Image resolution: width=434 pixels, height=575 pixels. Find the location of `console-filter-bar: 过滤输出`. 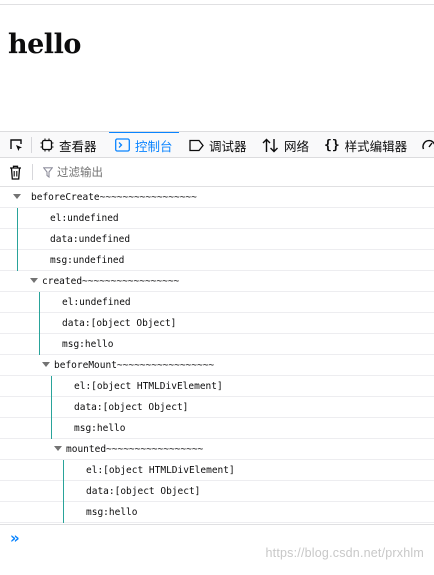

console-filter-bar: 过滤输出 is located at coordinates (217, 172).